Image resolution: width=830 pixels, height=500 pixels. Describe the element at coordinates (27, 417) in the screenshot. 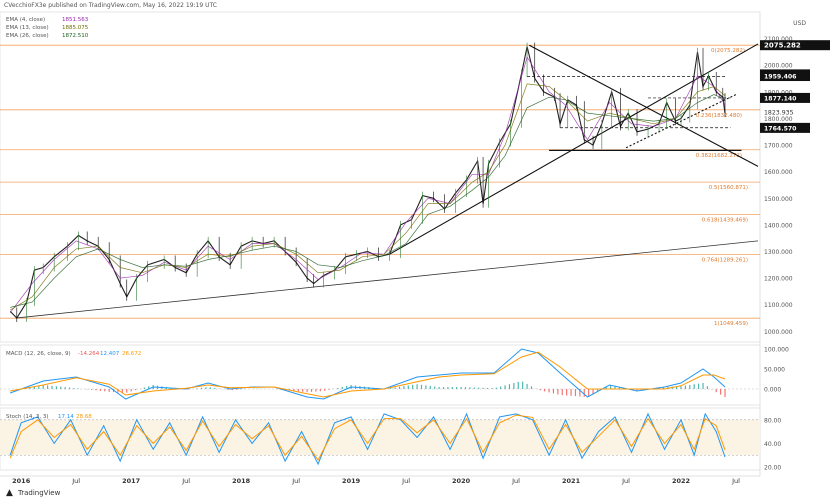

I see `legend-stoch-label: Stoch (14, 3, 3)` at that location.